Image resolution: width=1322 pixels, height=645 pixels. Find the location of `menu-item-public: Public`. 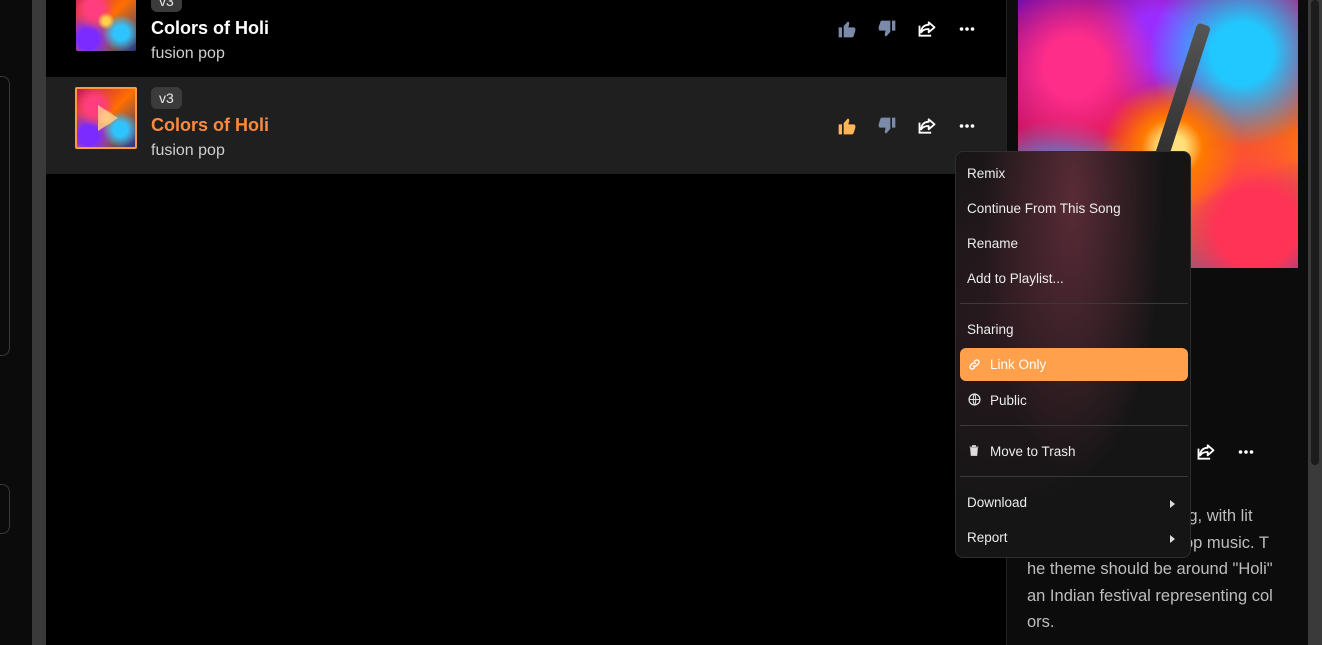

menu-item-public: Public is located at coordinates (1008, 400).